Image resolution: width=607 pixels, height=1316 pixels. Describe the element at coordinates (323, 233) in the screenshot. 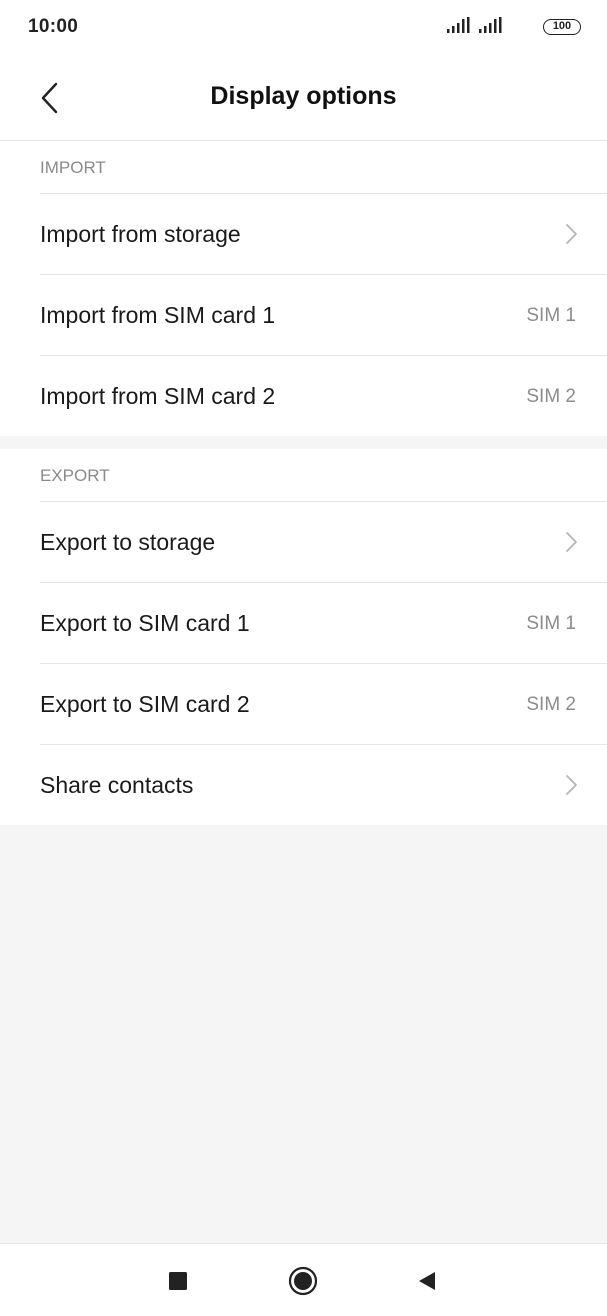

I see `import-from-storage-item: Import from storage` at that location.